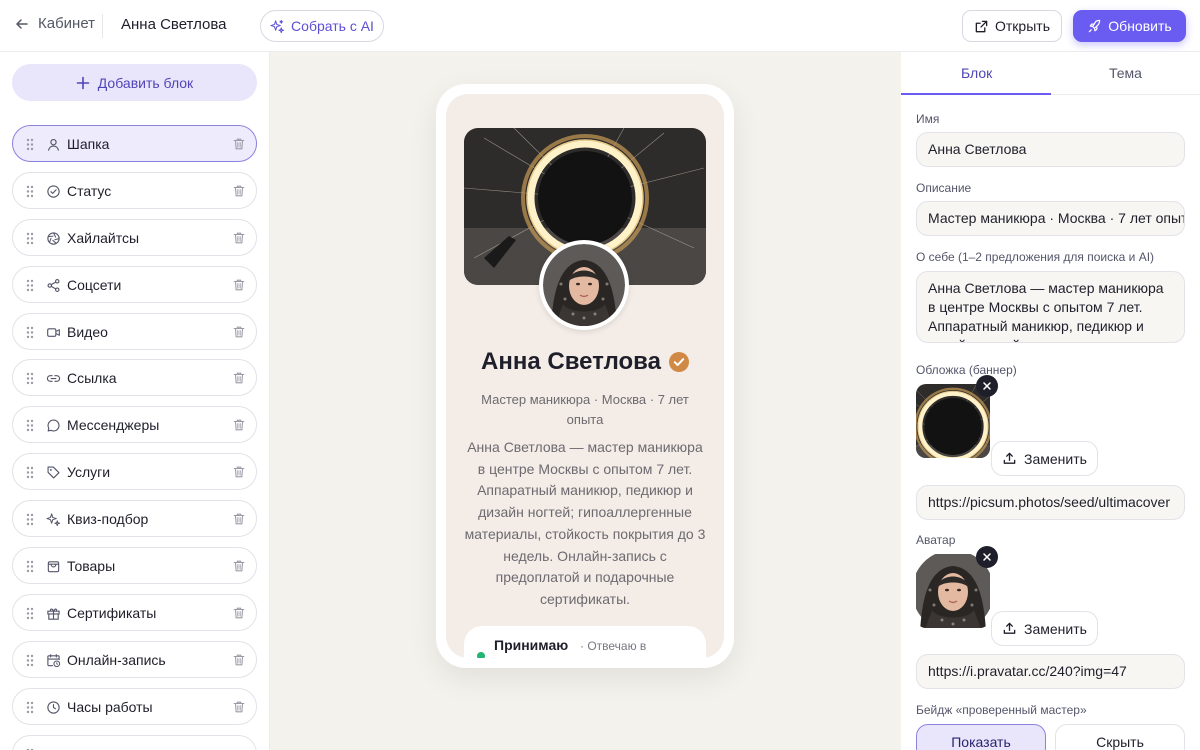  I want to click on page-title: Анна Светлова, so click(174, 24).